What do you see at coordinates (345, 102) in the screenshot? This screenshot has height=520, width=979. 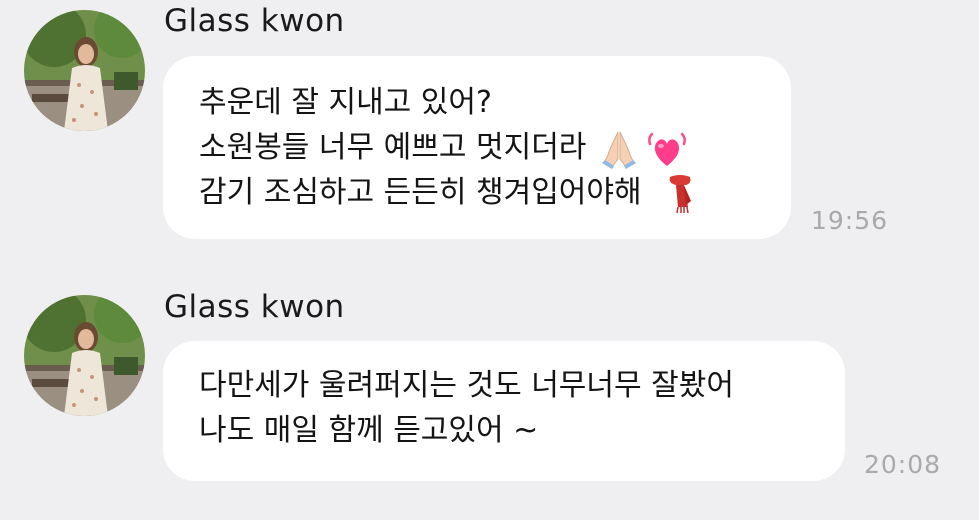 I see `message-line: 추운데 잘 지내고 있어?` at bounding box center [345, 102].